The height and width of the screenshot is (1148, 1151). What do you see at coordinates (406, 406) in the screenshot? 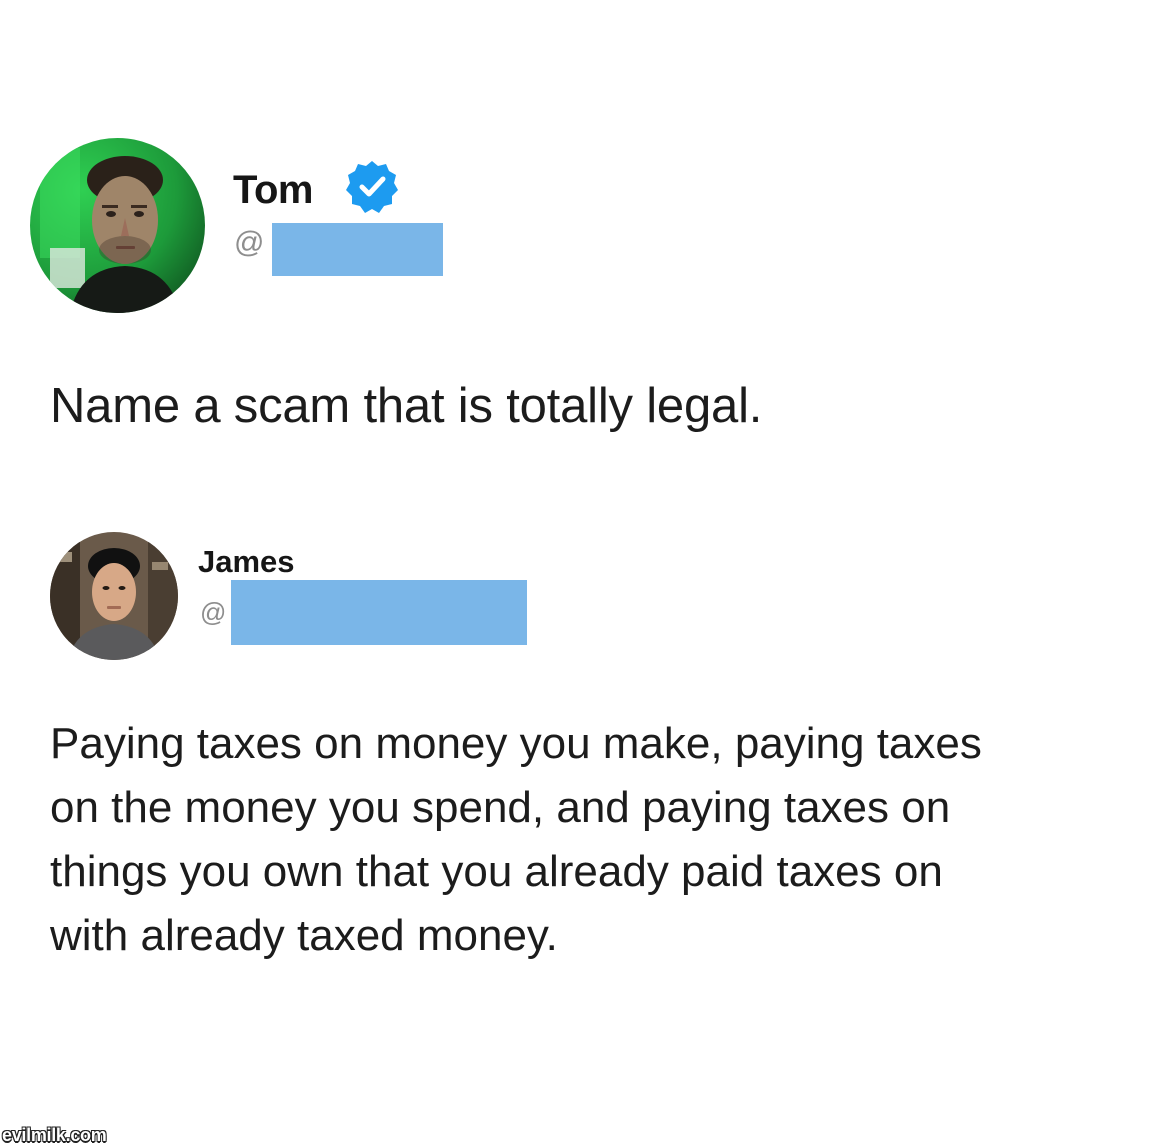
I see `tom-tweet-text: Name a scam that is totally legal.` at bounding box center [406, 406].